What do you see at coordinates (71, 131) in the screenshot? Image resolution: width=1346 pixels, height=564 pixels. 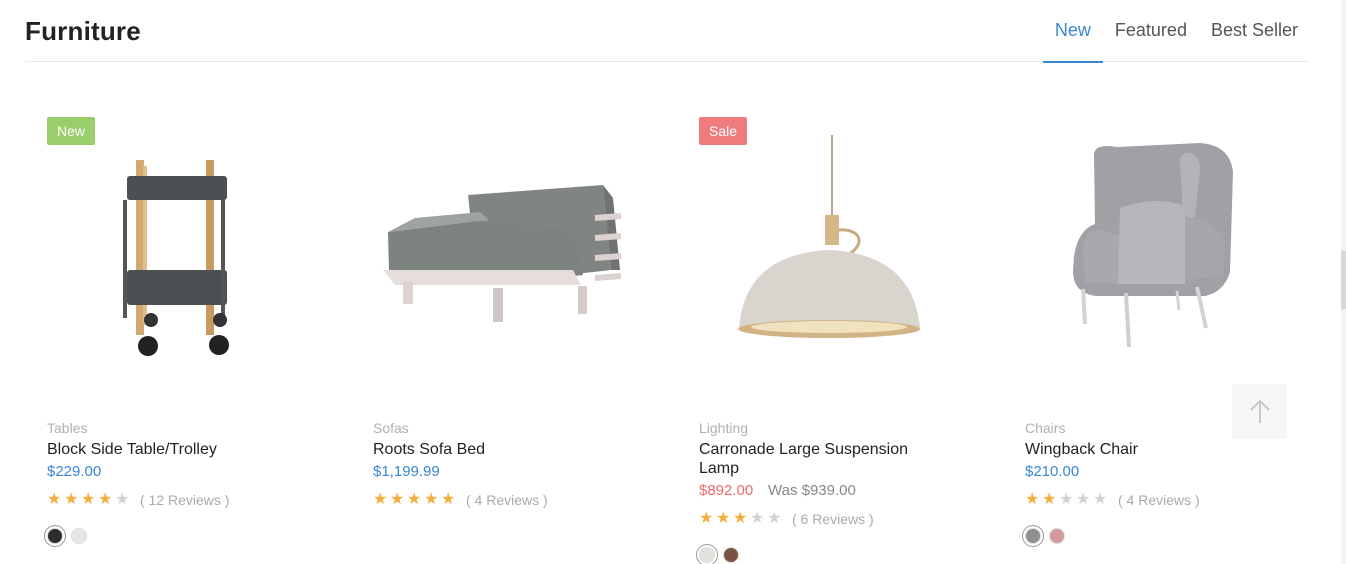 I see `new-badge: New` at bounding box center [71, 131].